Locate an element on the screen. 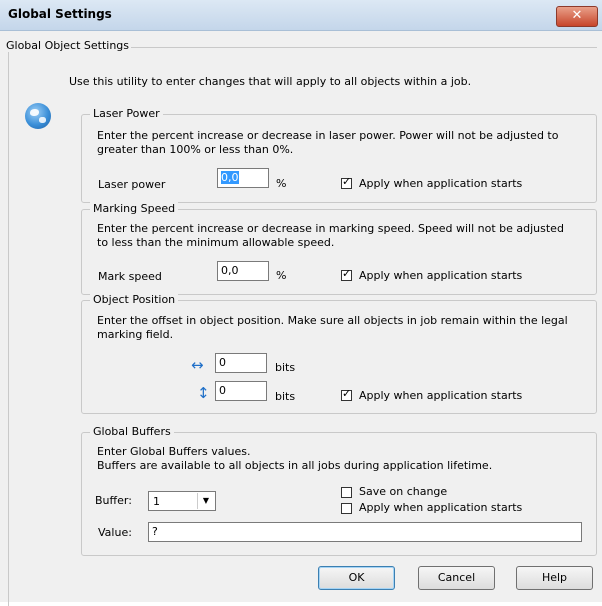 The height and width of the screenshot is (606, 602). laser-power-value: 0,0 is located at coordinates (230, 177).